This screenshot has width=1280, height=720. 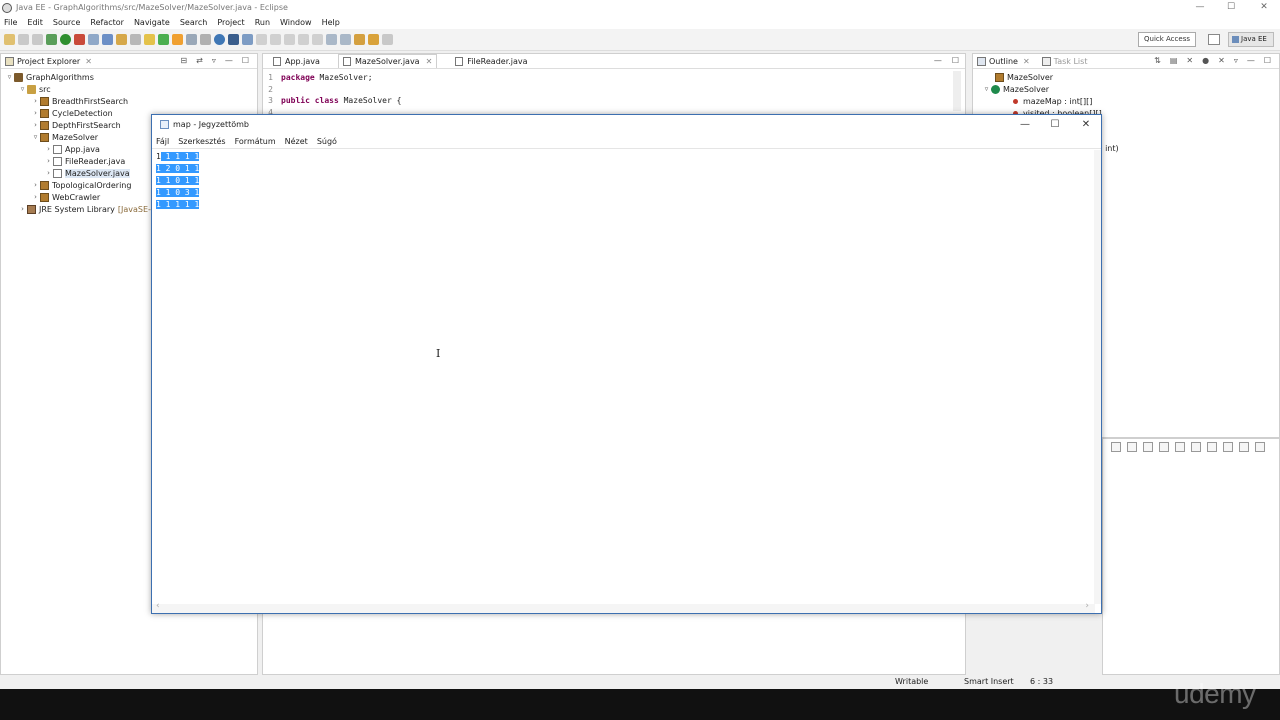 What do you see at coordinates (205, 39) in the screenshot?
I see `show-whitespace-icon` at bounding box center [205, 39].